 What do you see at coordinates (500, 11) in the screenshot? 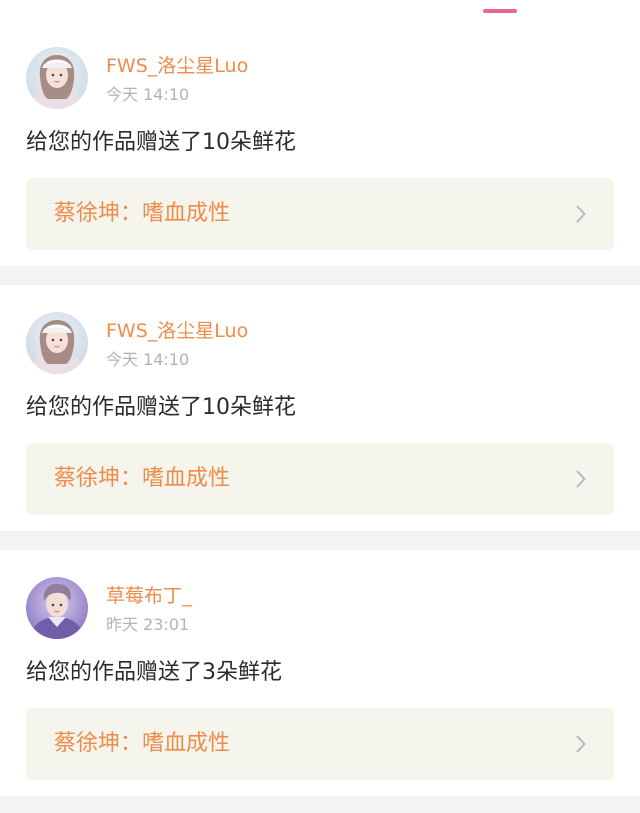
I see `active-tab-indicator` at bounding box center [500, 11].